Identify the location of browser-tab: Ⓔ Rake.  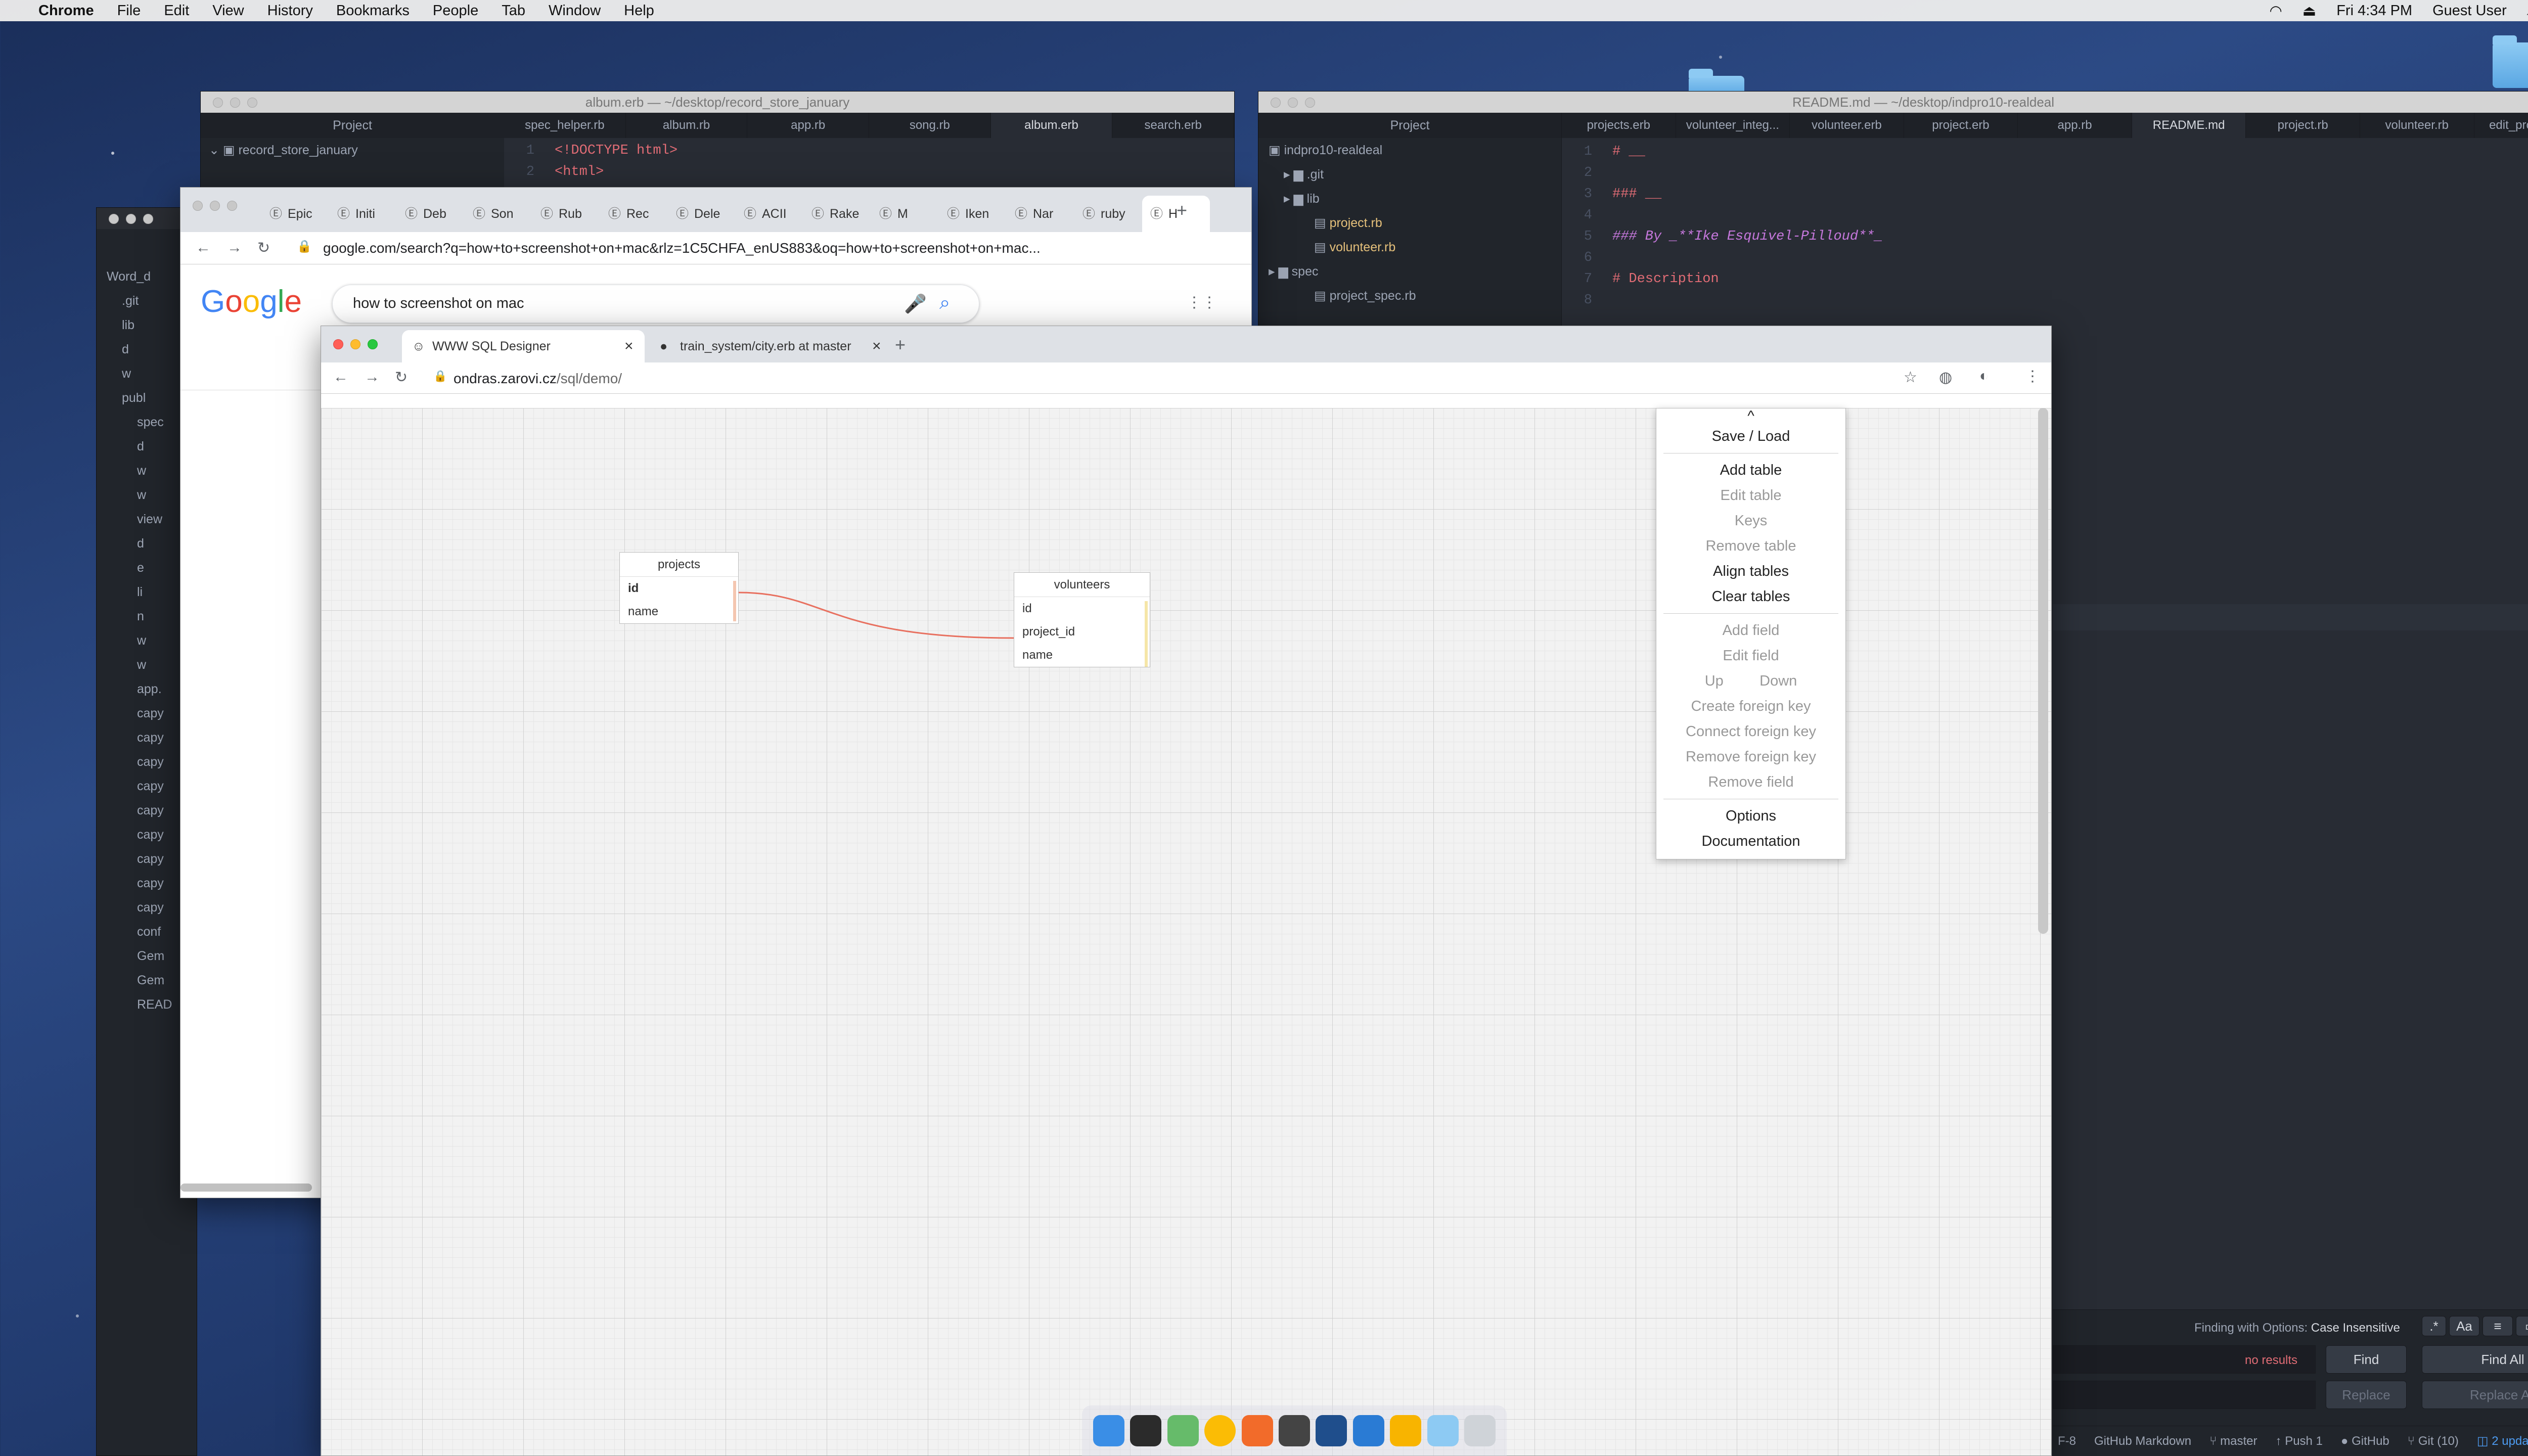
(837, 214).